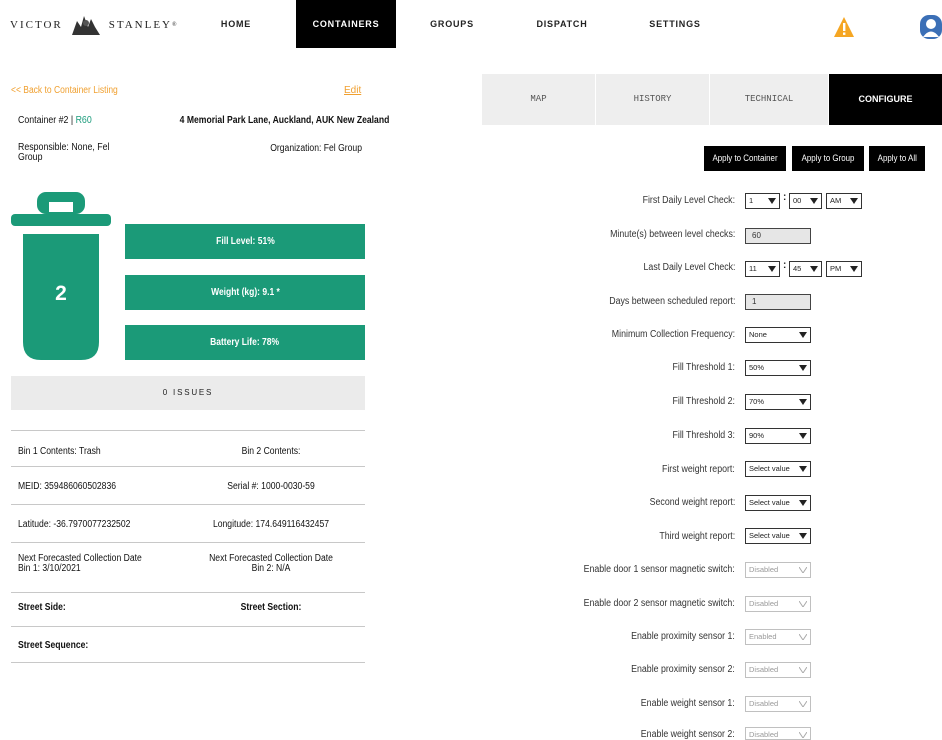  Describe the element at coordinates (671, 301) in the screenshot. I see `days-between-label: Days between scheduled report:` at that location.